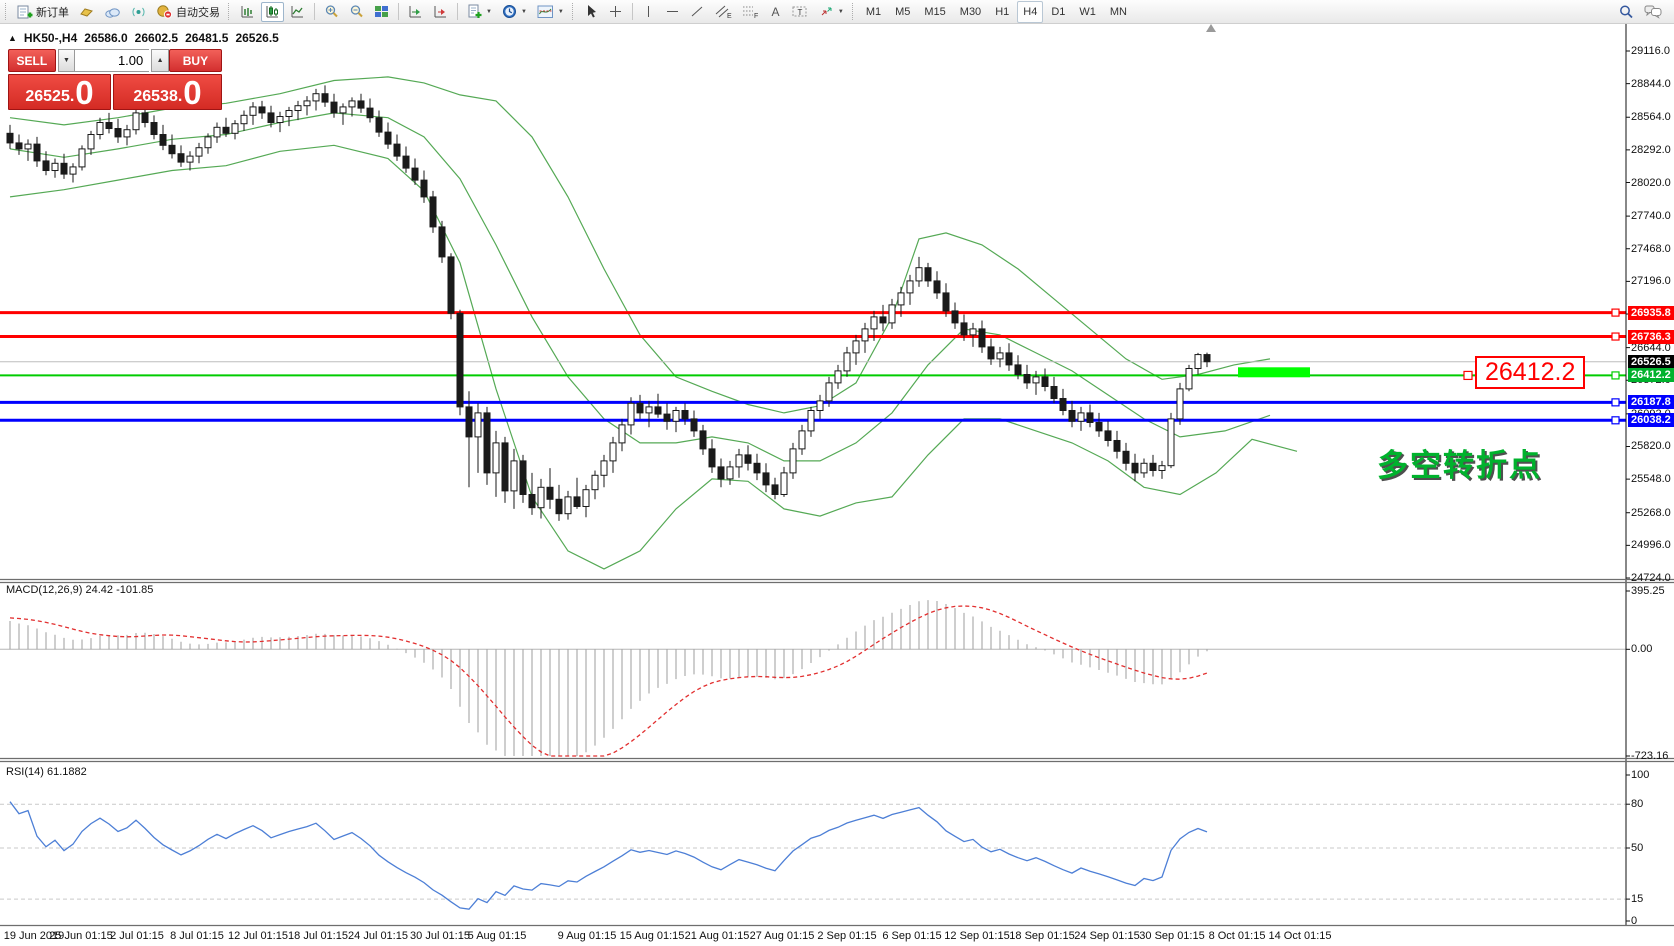 This screenshot has height=946, width=1674. I want to click on zoom-out-button, so click(356, 12).